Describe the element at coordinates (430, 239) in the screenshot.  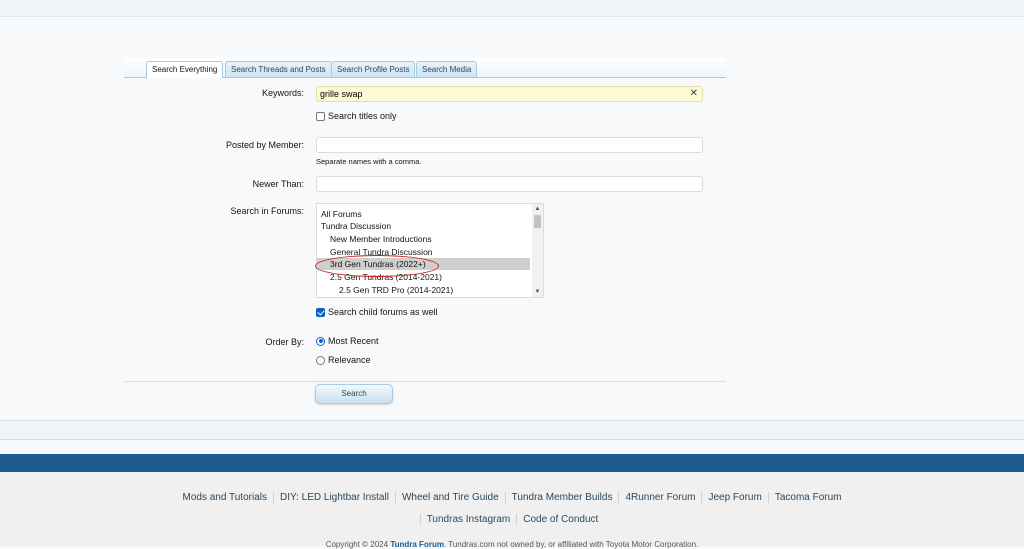
I see `forum-option: New Member Introductions` at that location.